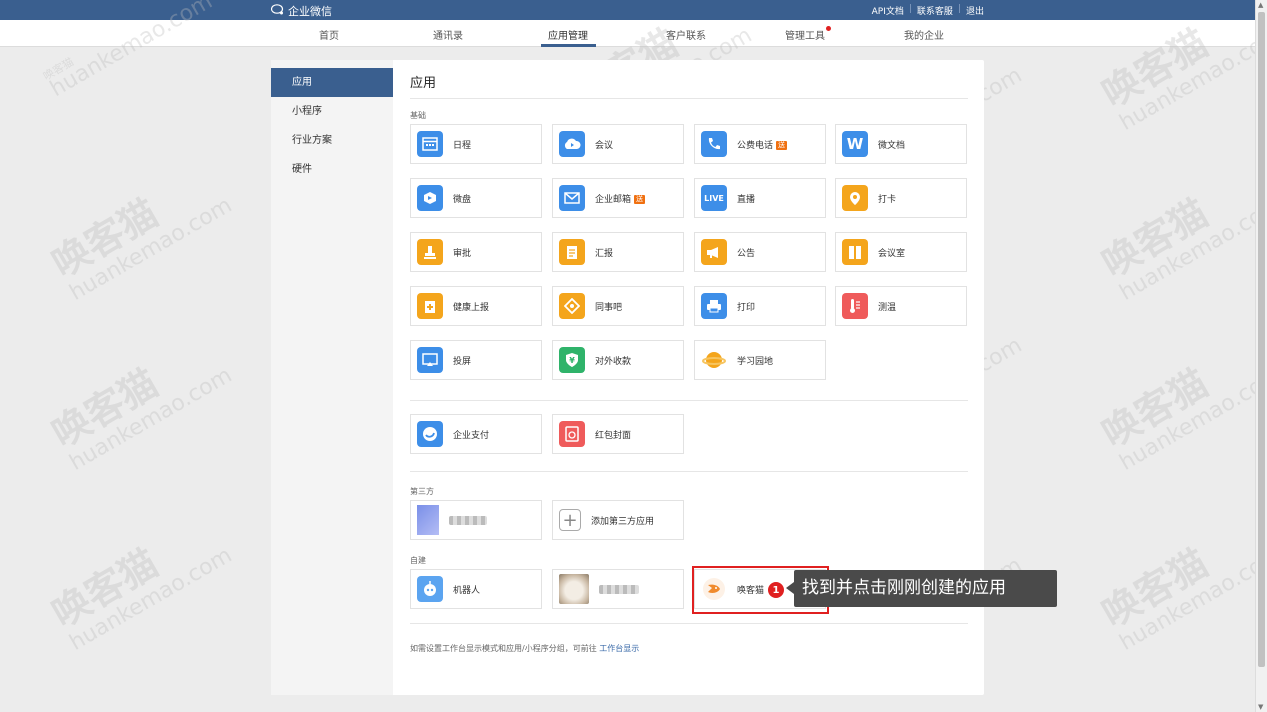  I want to click on logo-text: 企业微信, so click(310, 11).